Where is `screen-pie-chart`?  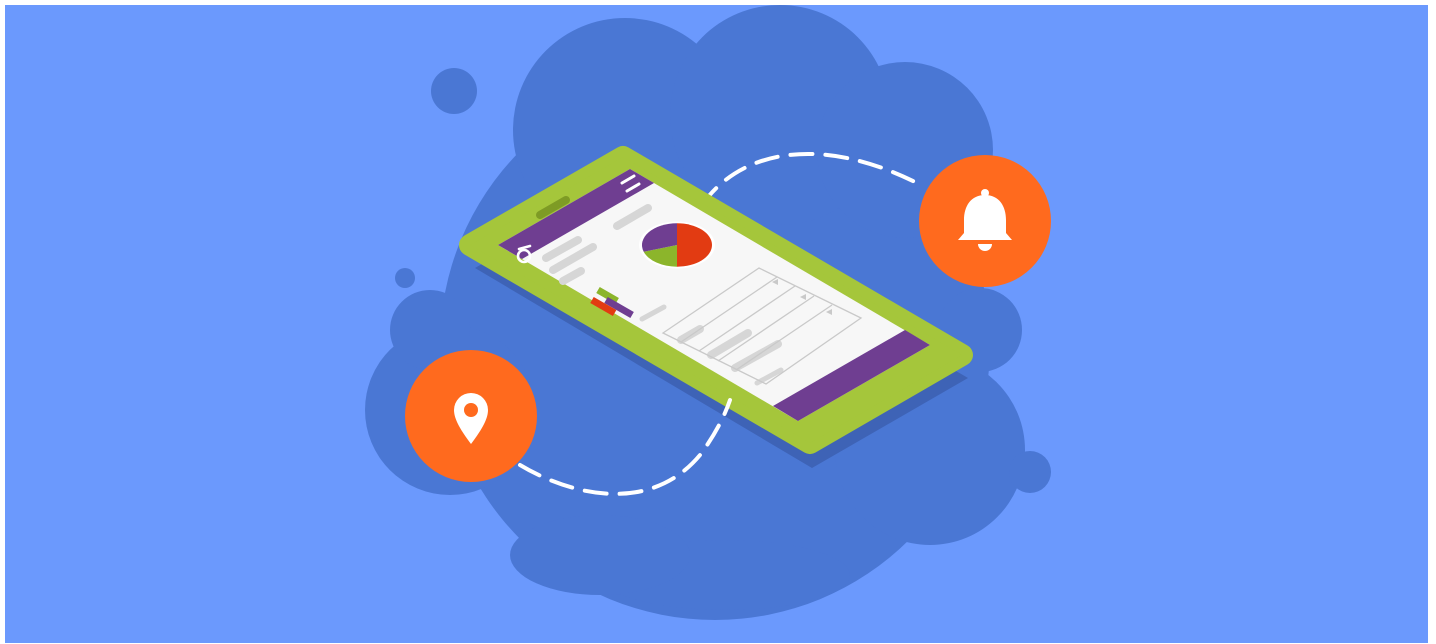
screen-pie-chart is located at coordinates (677, 245).